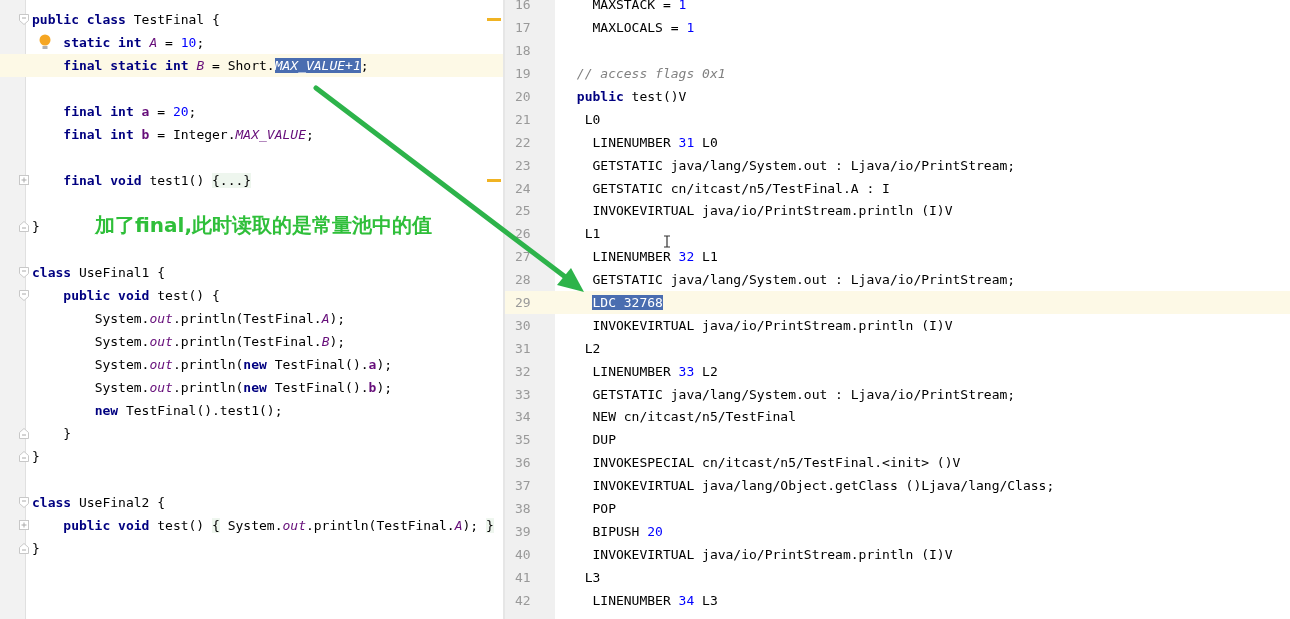 Image resolution: width=1290 pixels, height=619 pixels. Describe the element at coordinates (523, 371) in the screenshot. I see `line-number: 32` at that location.